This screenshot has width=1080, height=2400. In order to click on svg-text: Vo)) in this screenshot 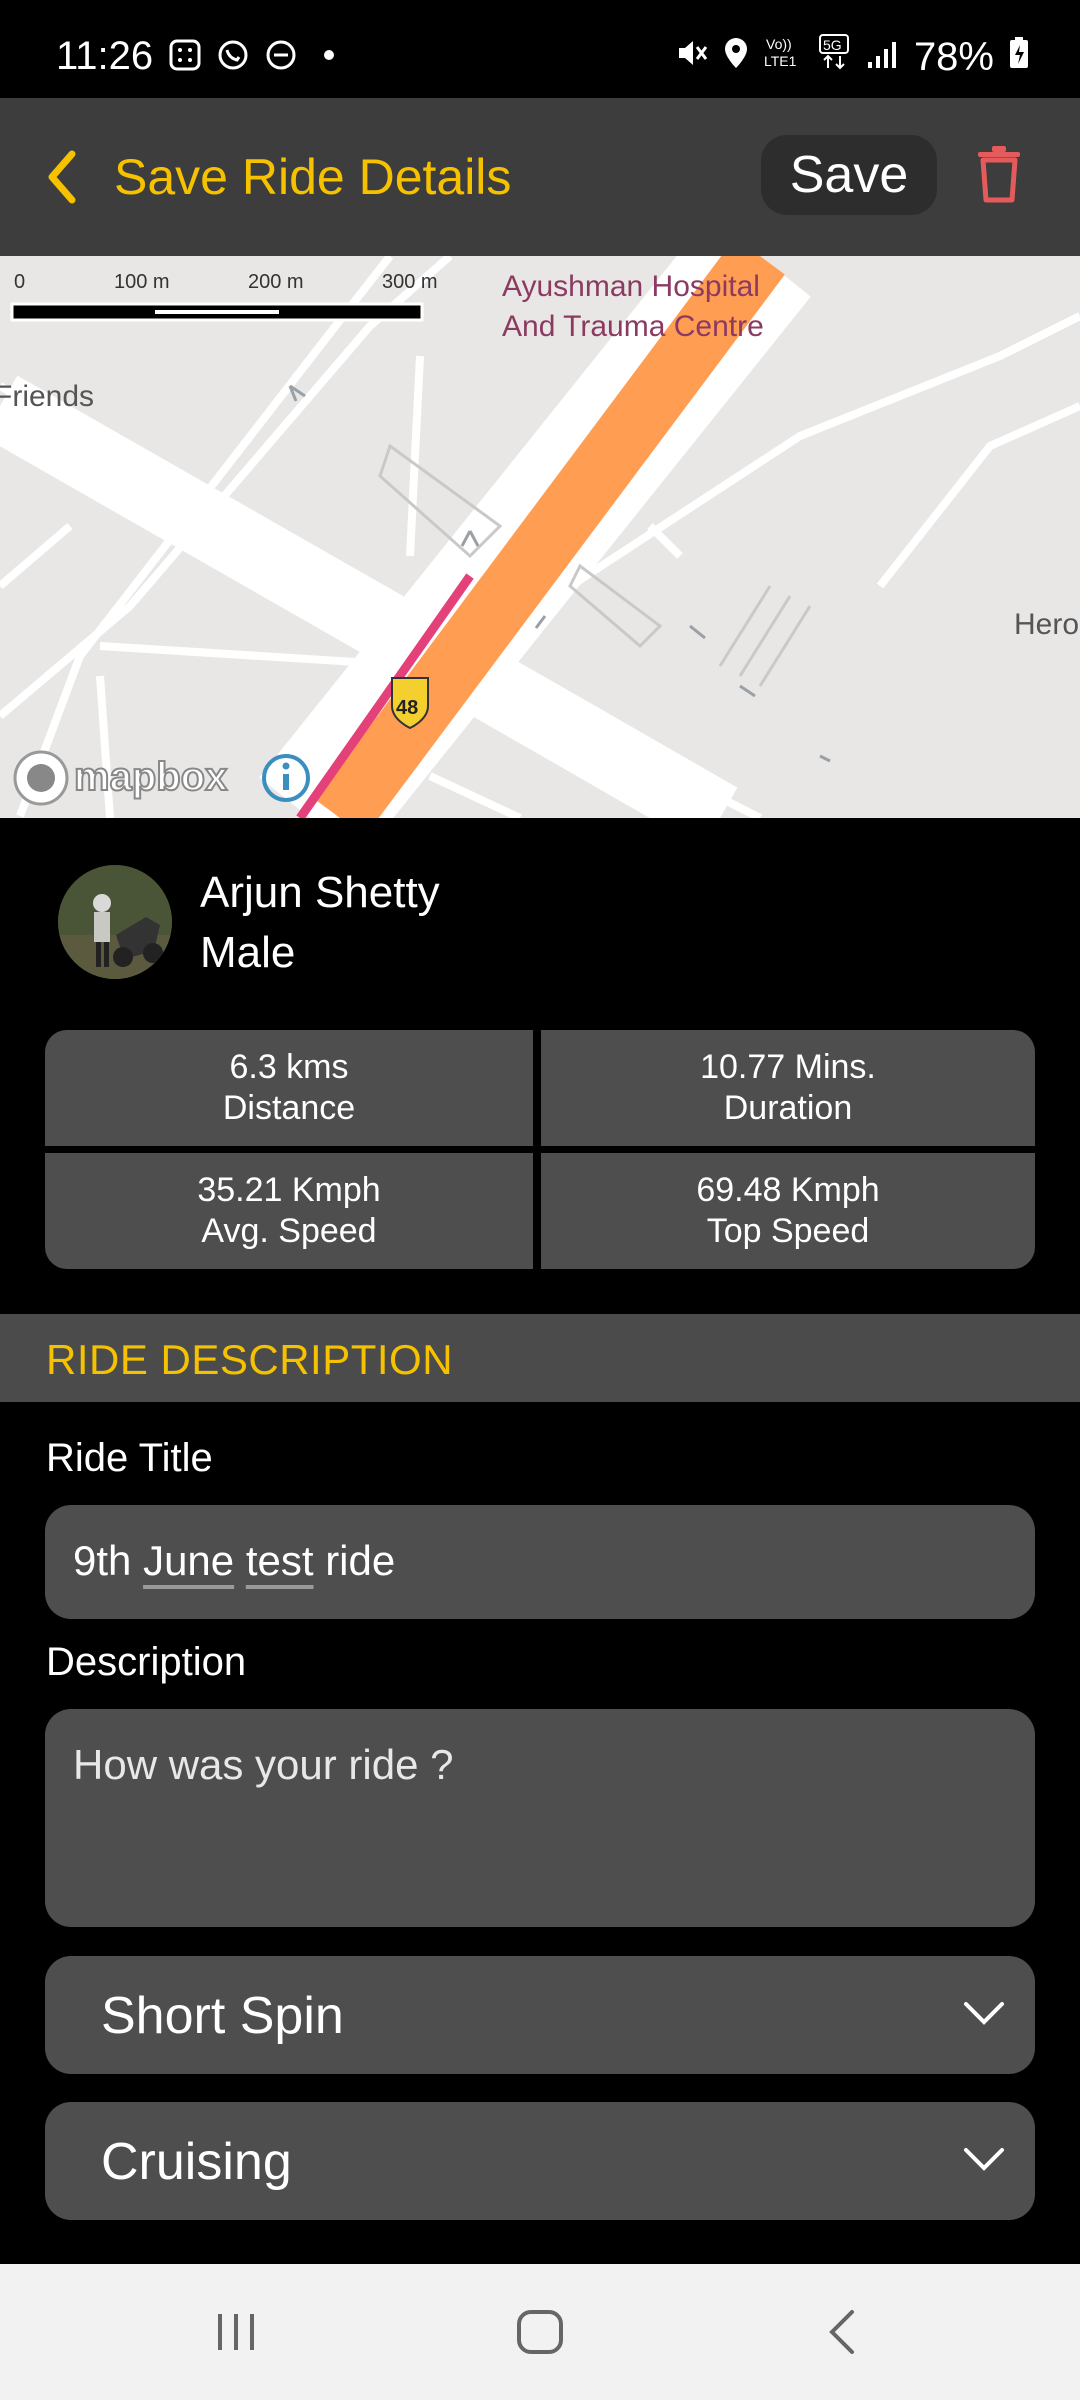, I will do `click(779, 44)`.